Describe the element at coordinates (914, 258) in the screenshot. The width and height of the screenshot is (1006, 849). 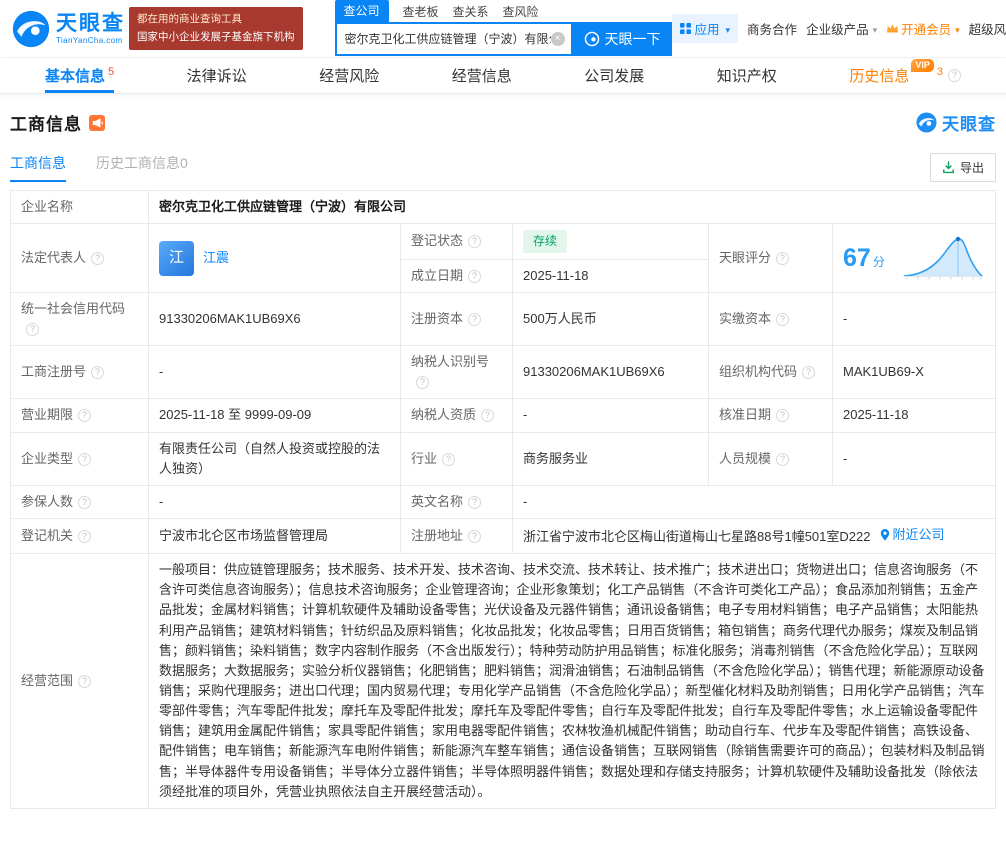
I see `score-cell: 67分` at that location.